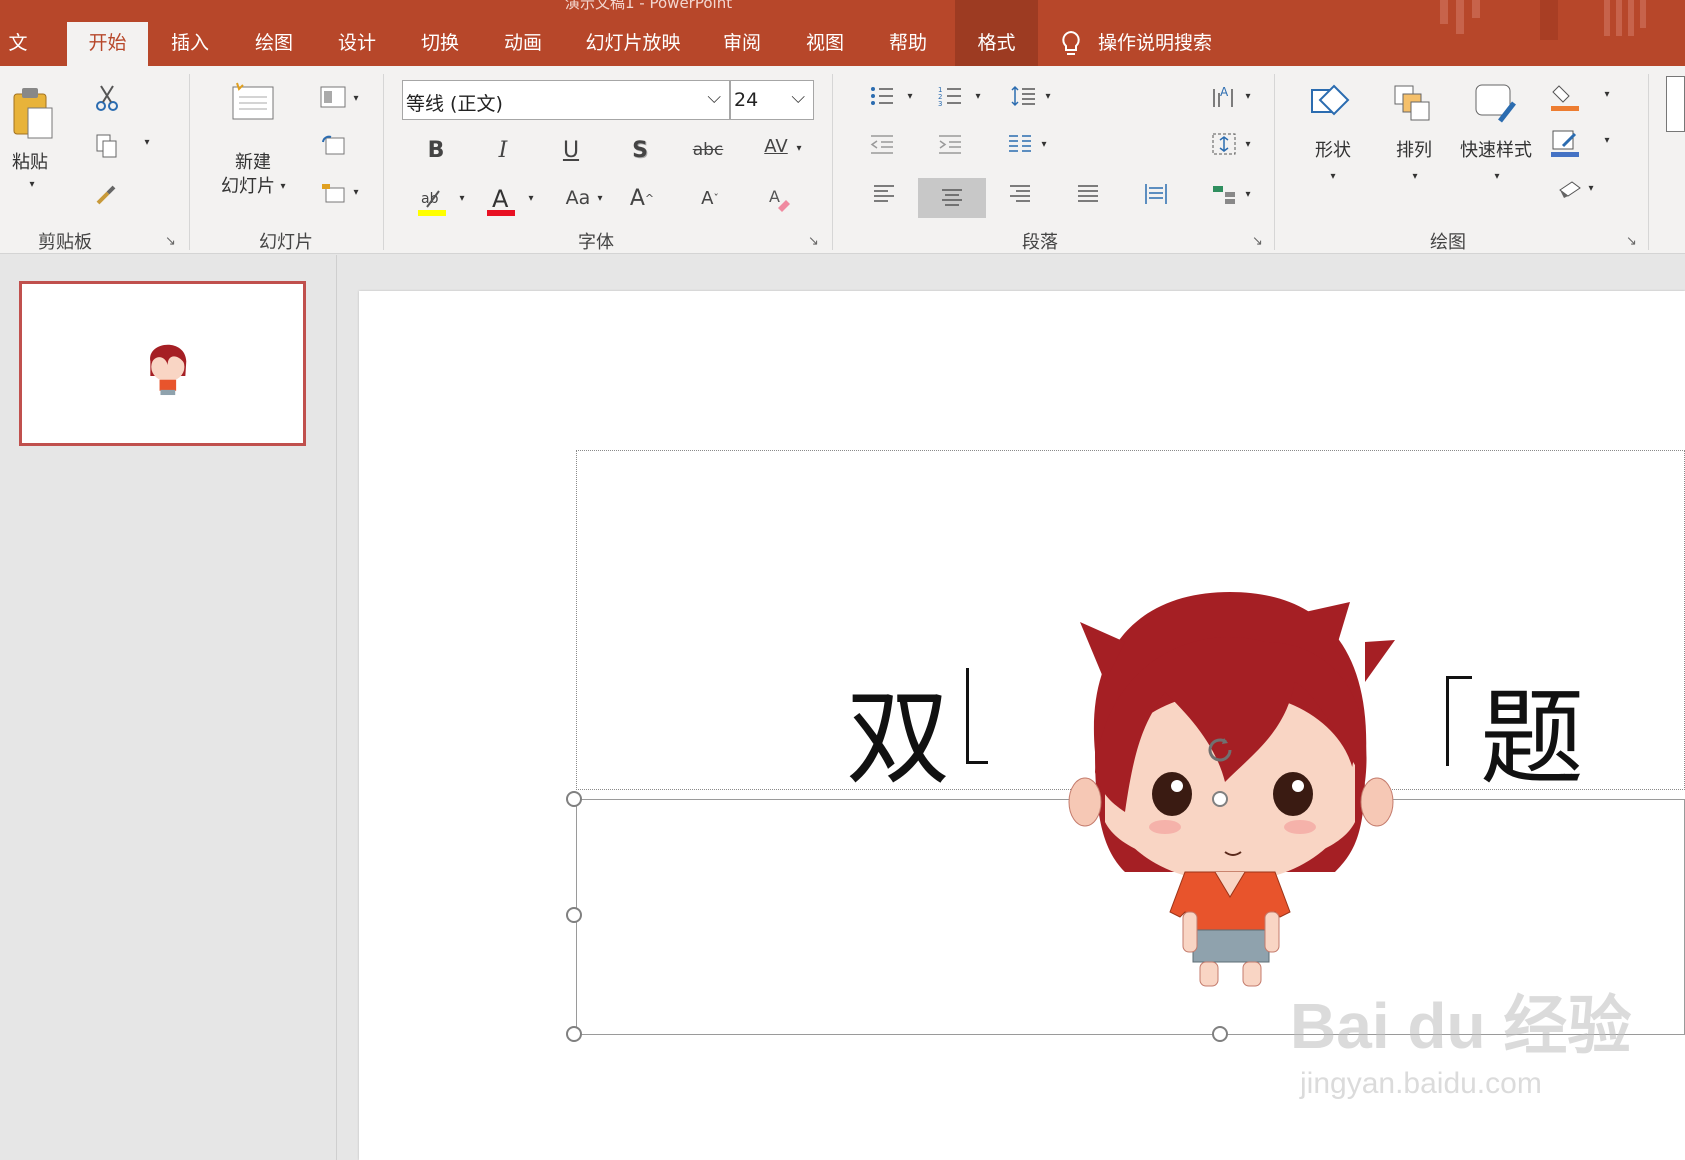  I want to click on strikethrough-button: abc, so click(708, 150).